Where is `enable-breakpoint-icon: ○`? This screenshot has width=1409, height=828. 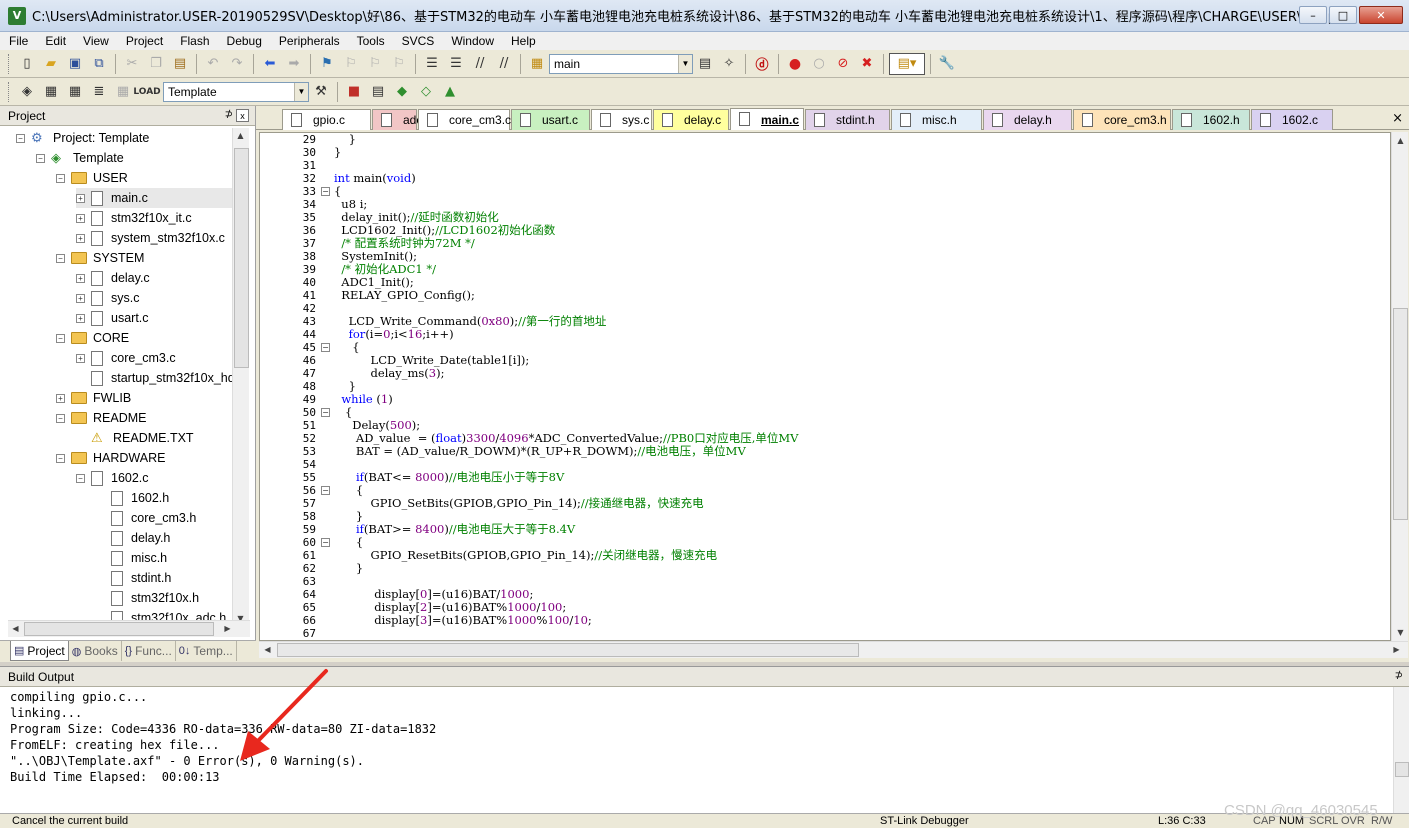 enable-breakpoint-icon: ○ is located at coordinates (819, 64).